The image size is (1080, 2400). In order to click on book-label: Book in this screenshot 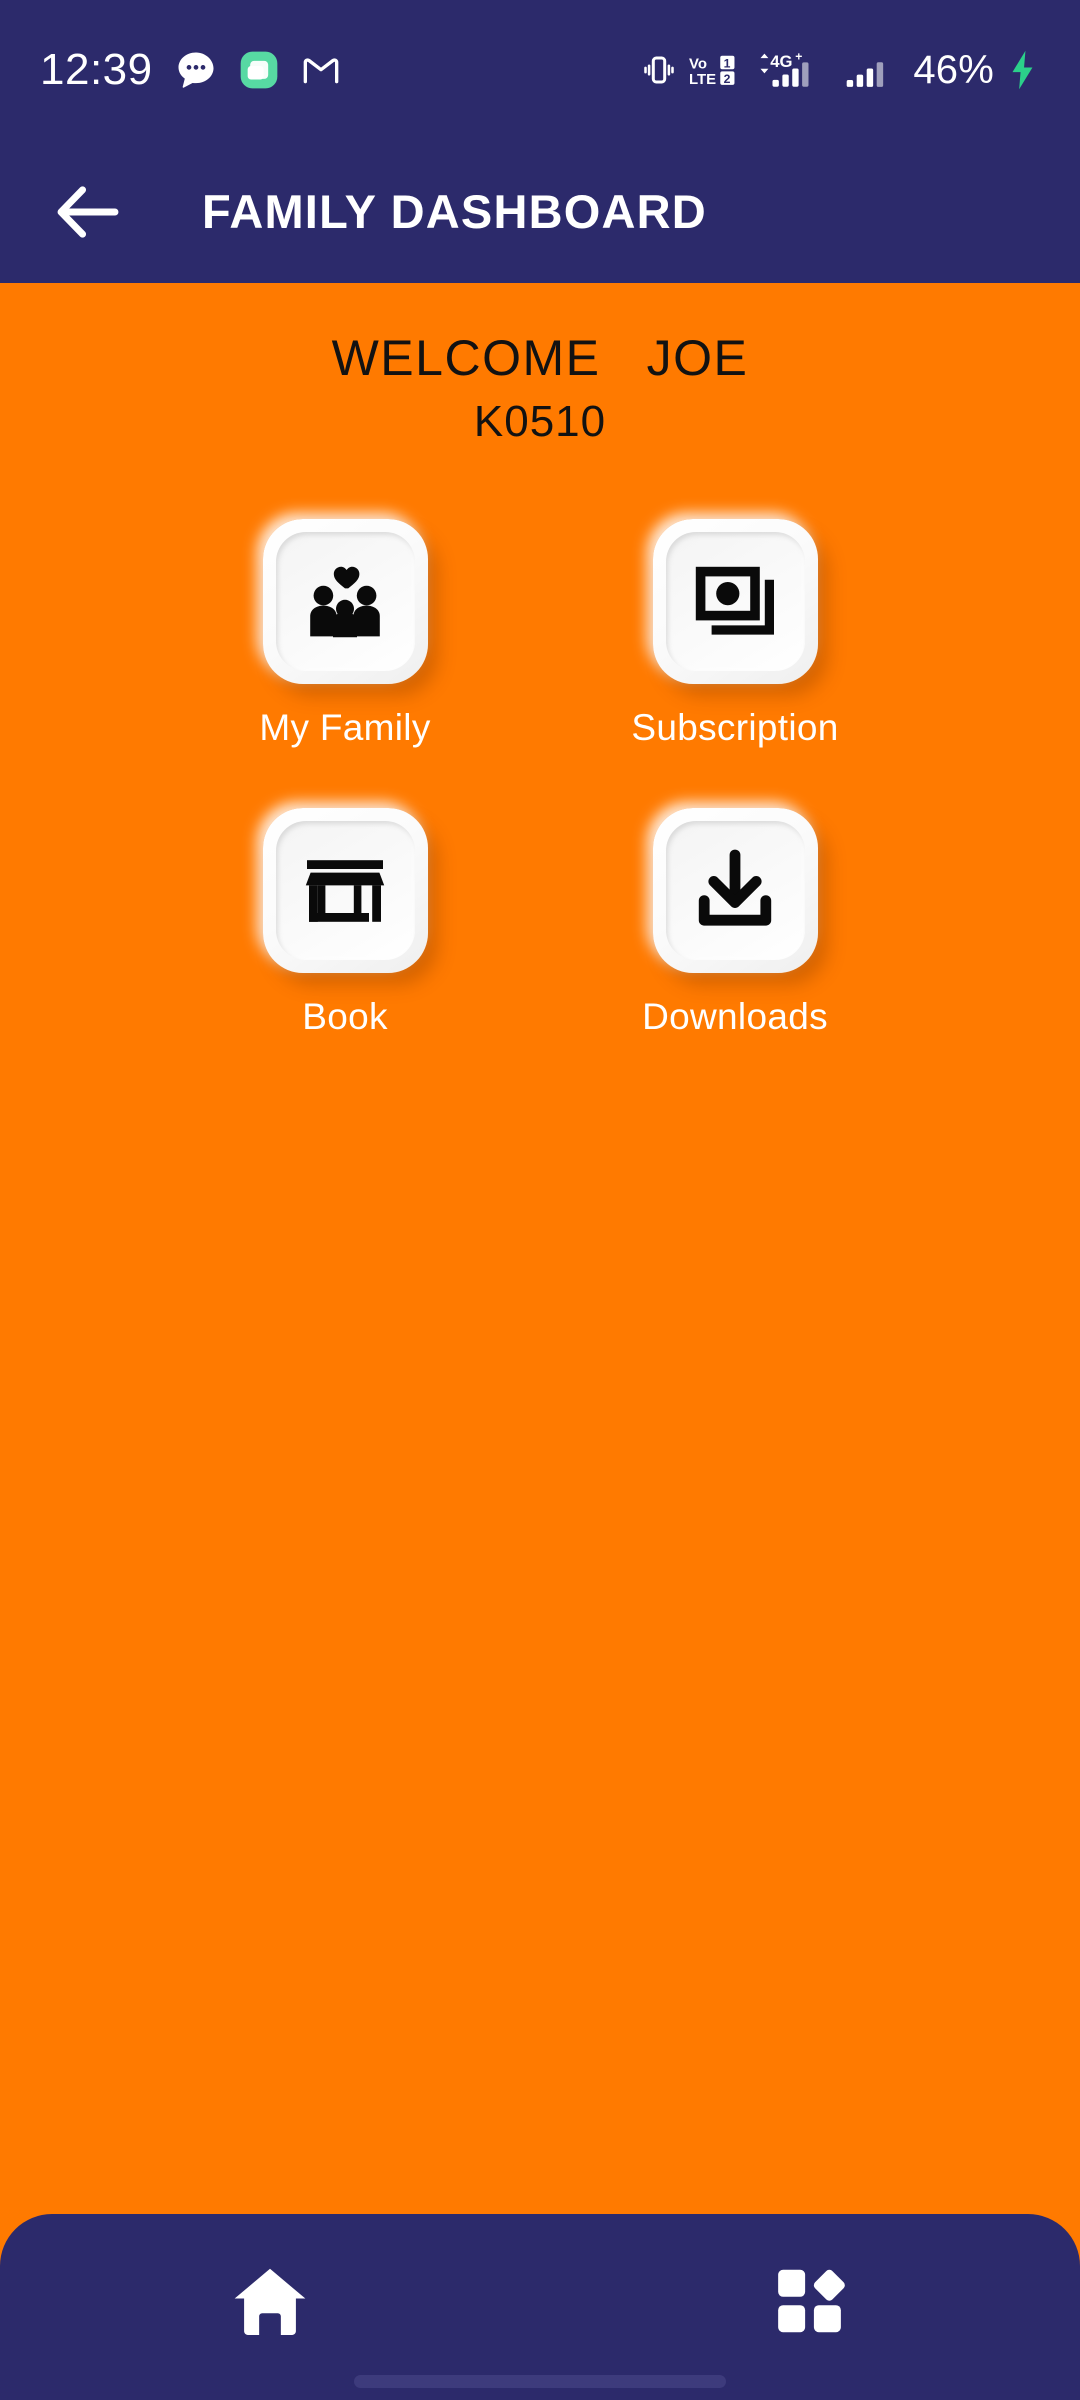, I will do `click(345, 1017)`.